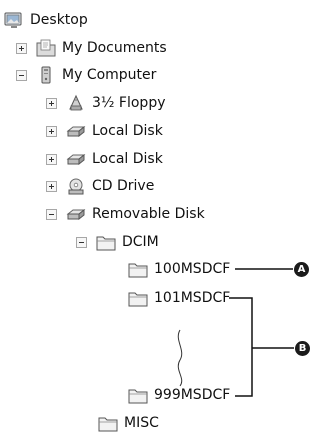  Describe the element at coordinates (241, 347) in the screenshot. I see `callout-b-bracket` at that location.